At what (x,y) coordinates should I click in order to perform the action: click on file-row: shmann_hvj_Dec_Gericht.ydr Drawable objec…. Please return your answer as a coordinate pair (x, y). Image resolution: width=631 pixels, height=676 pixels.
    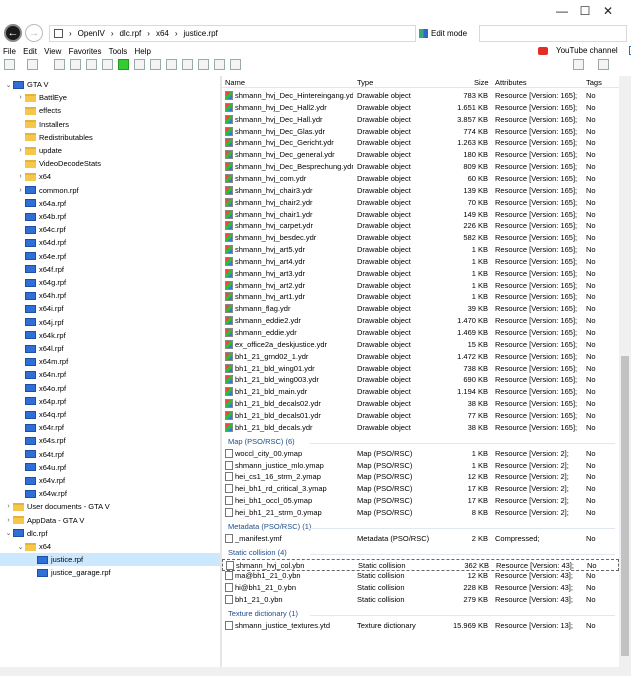
    Looking at the image, I should click on (420, 143).